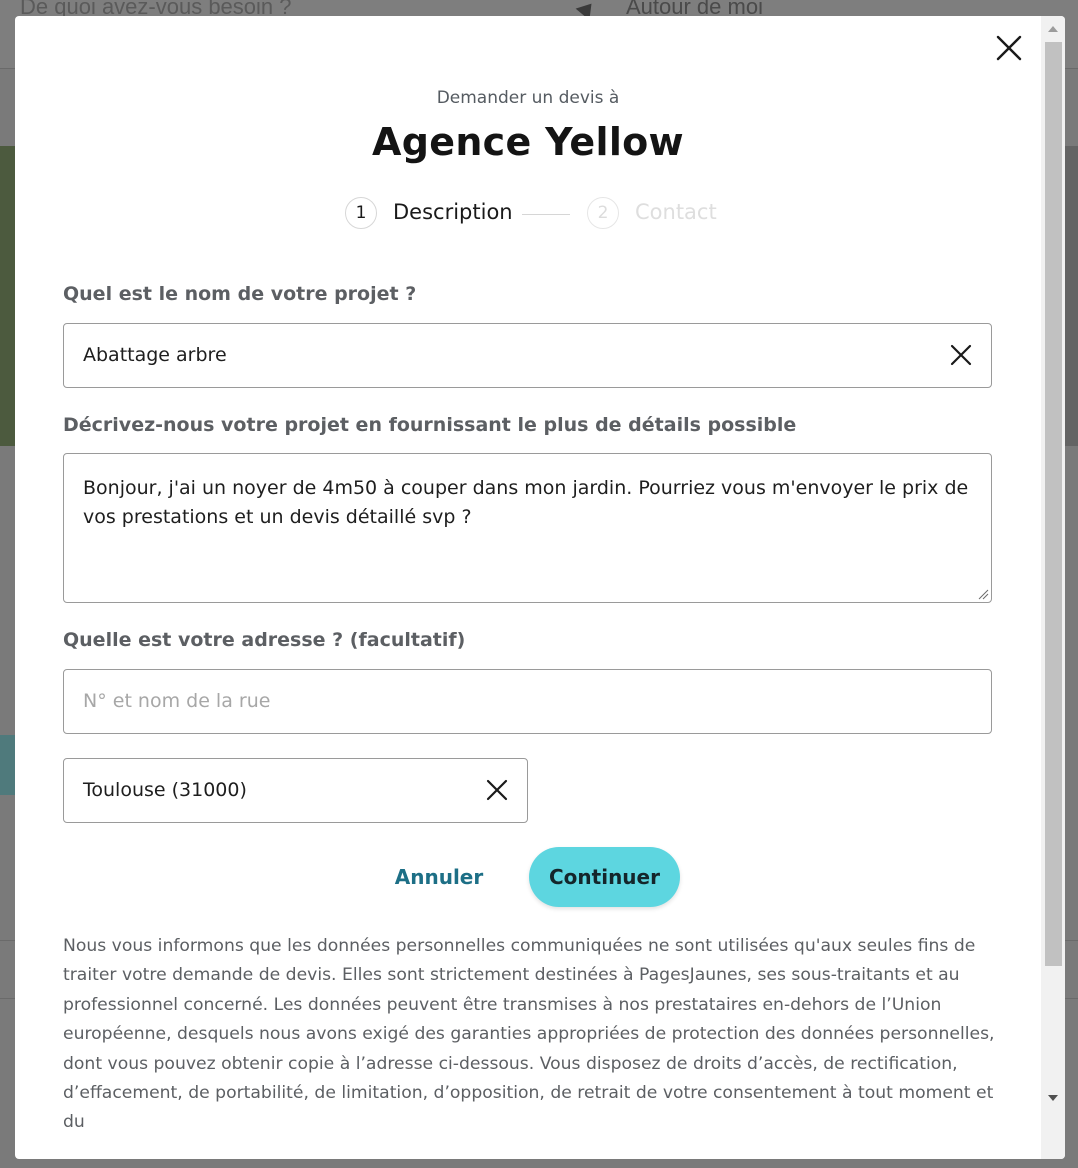 The height and width of the screenshot is (1168, 1078). What do you see at coordinates (527, 701) in the screenshot?
I see `street-input: N° et nom de la rue` at bounding box center [527, 701].